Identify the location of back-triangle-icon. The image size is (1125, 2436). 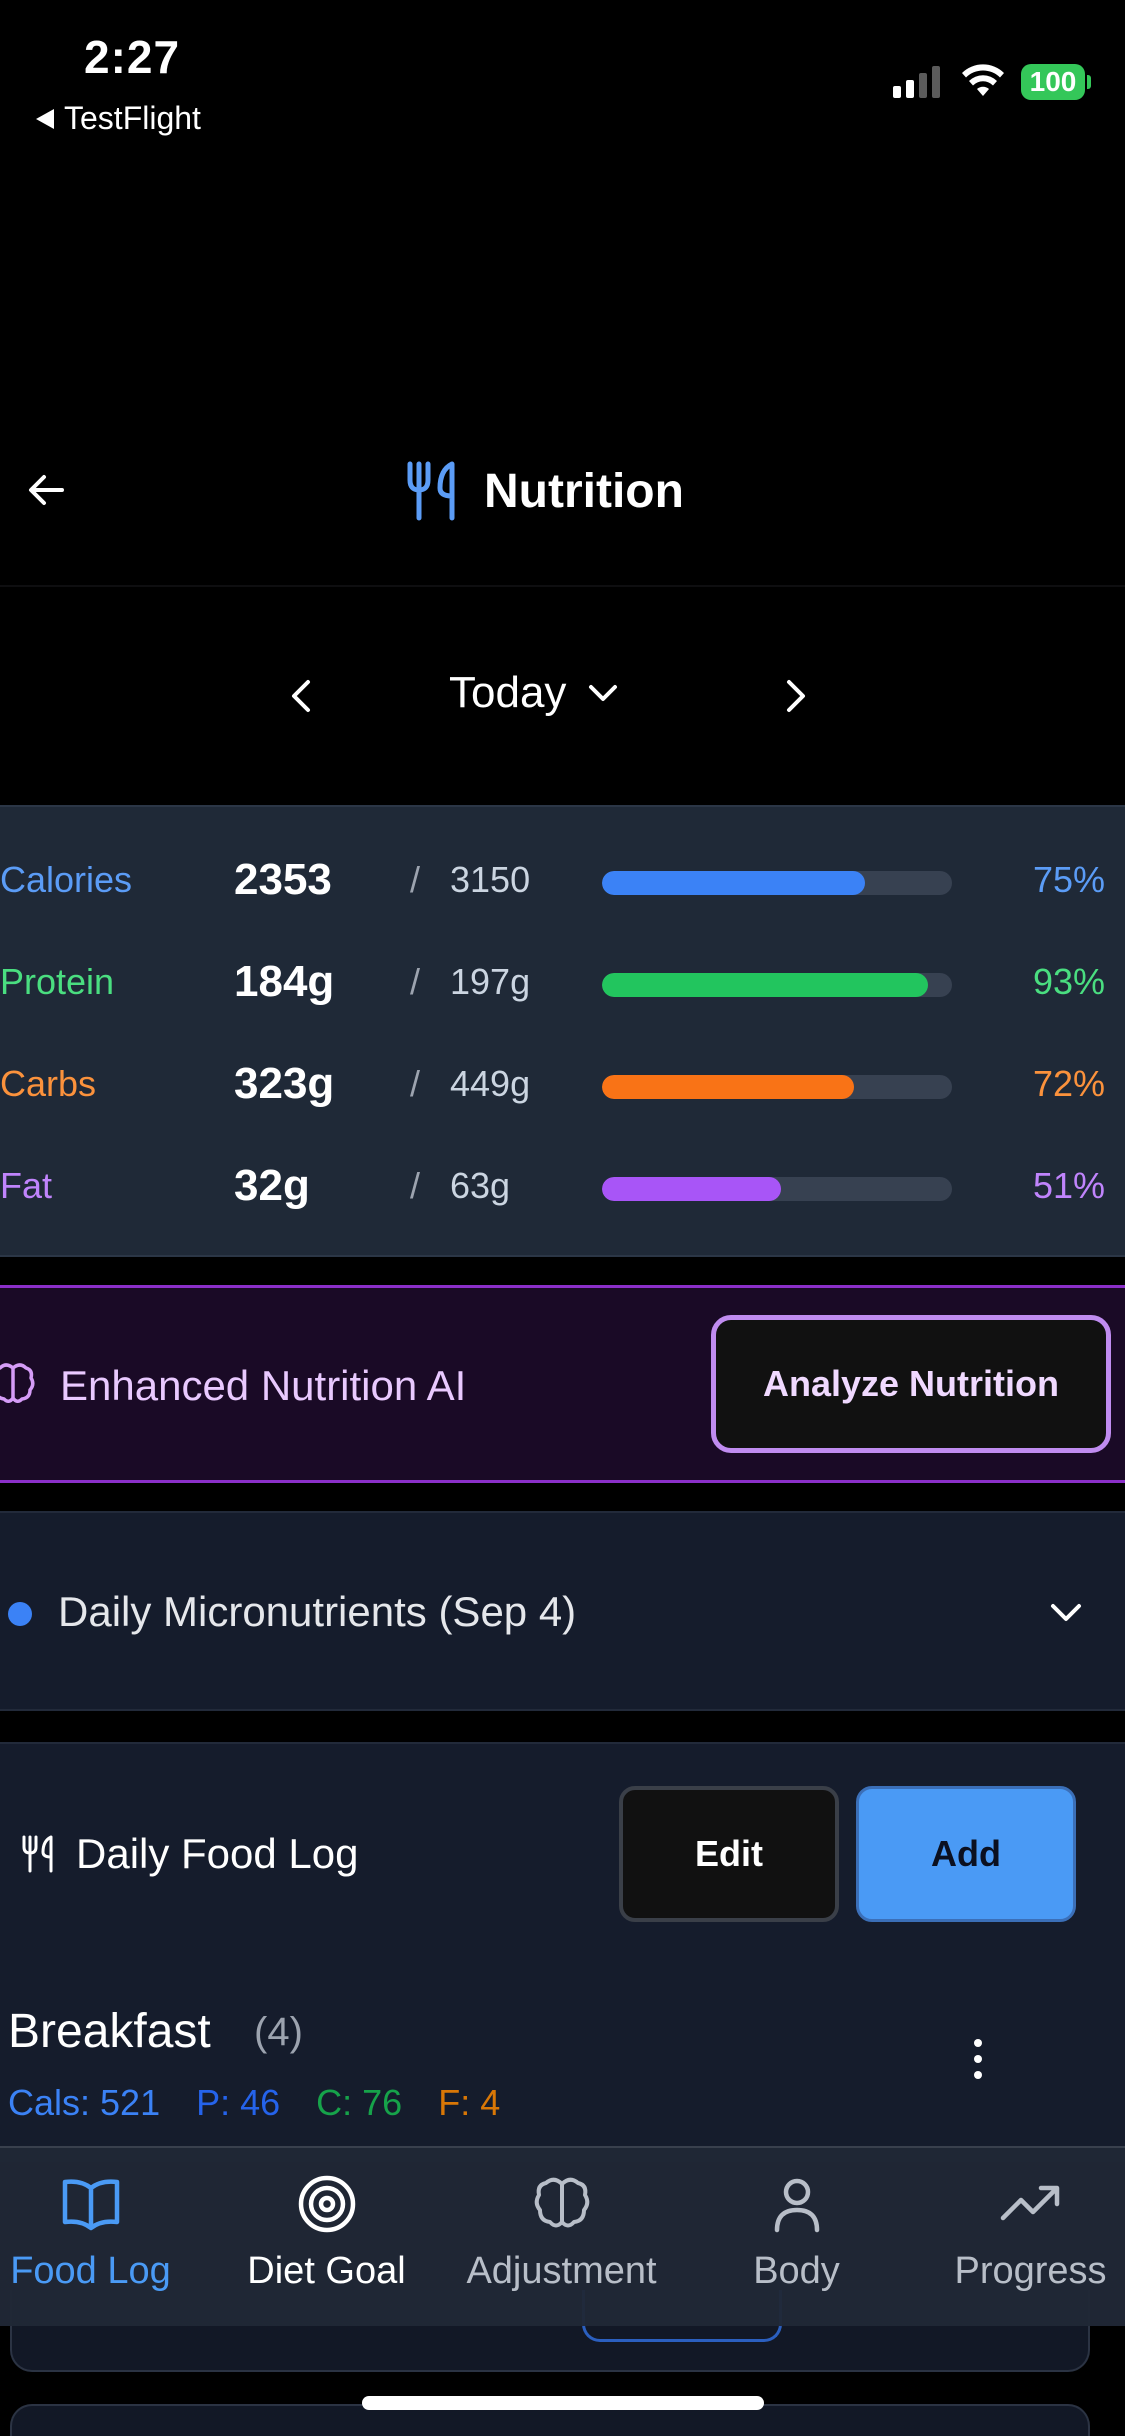
(45, 118).